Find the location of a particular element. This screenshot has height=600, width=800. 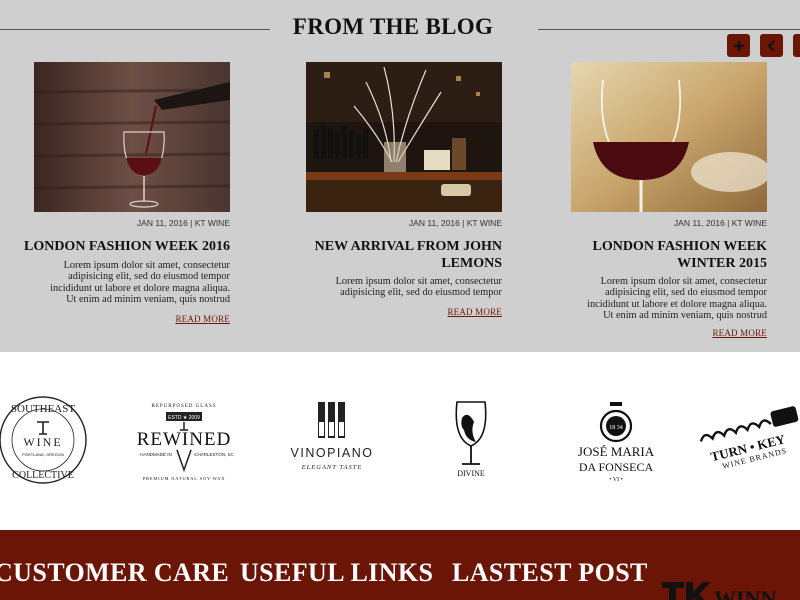

wine-glass-image is located at coordinates (669, 137).